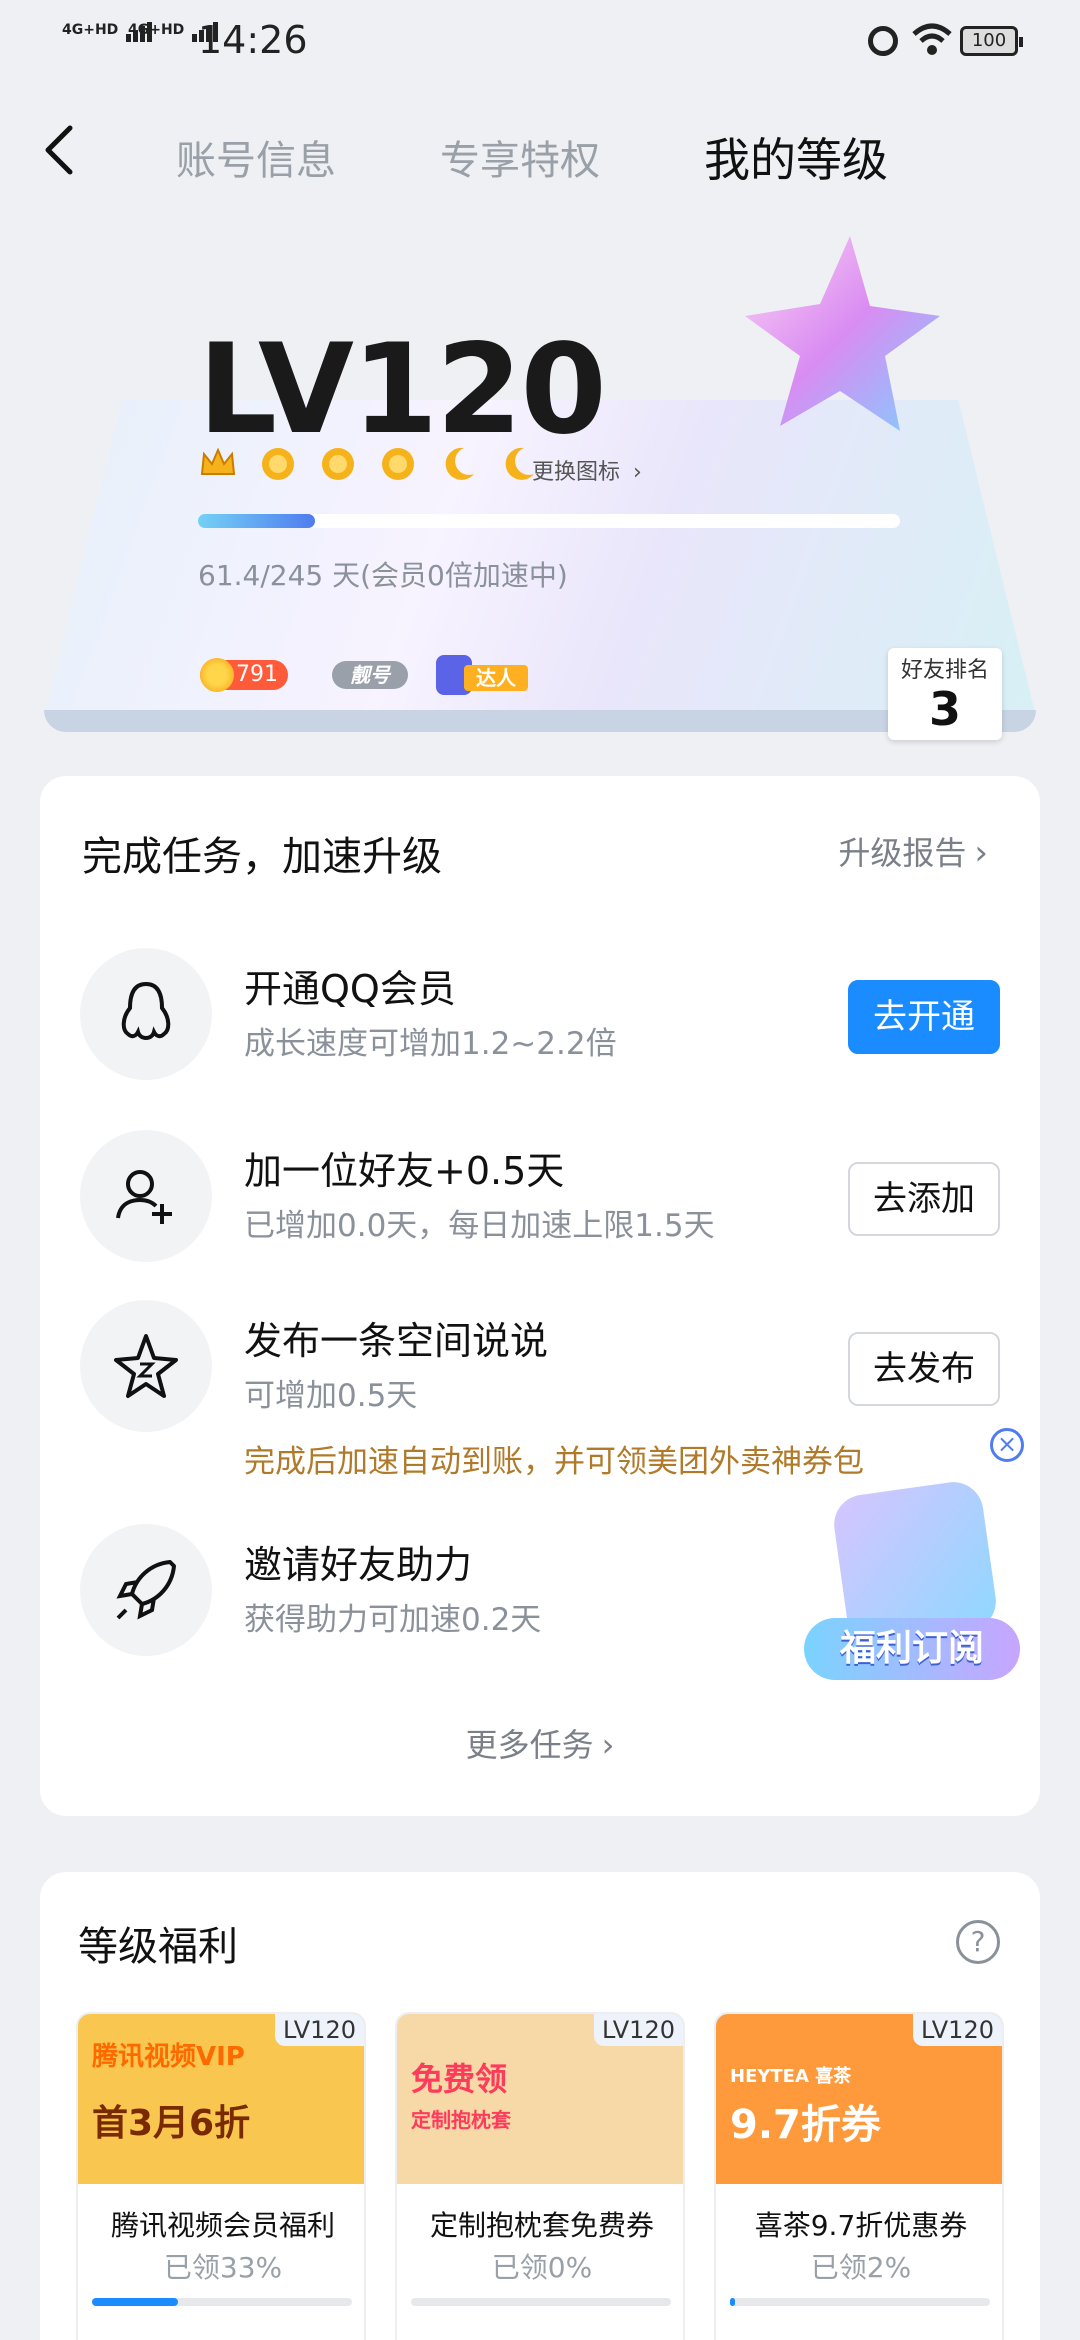 The width and height of the screenshot is (1080, 2340). I want to click on benefit-name: 腾讯视频会员福利, so click(222, 2225).